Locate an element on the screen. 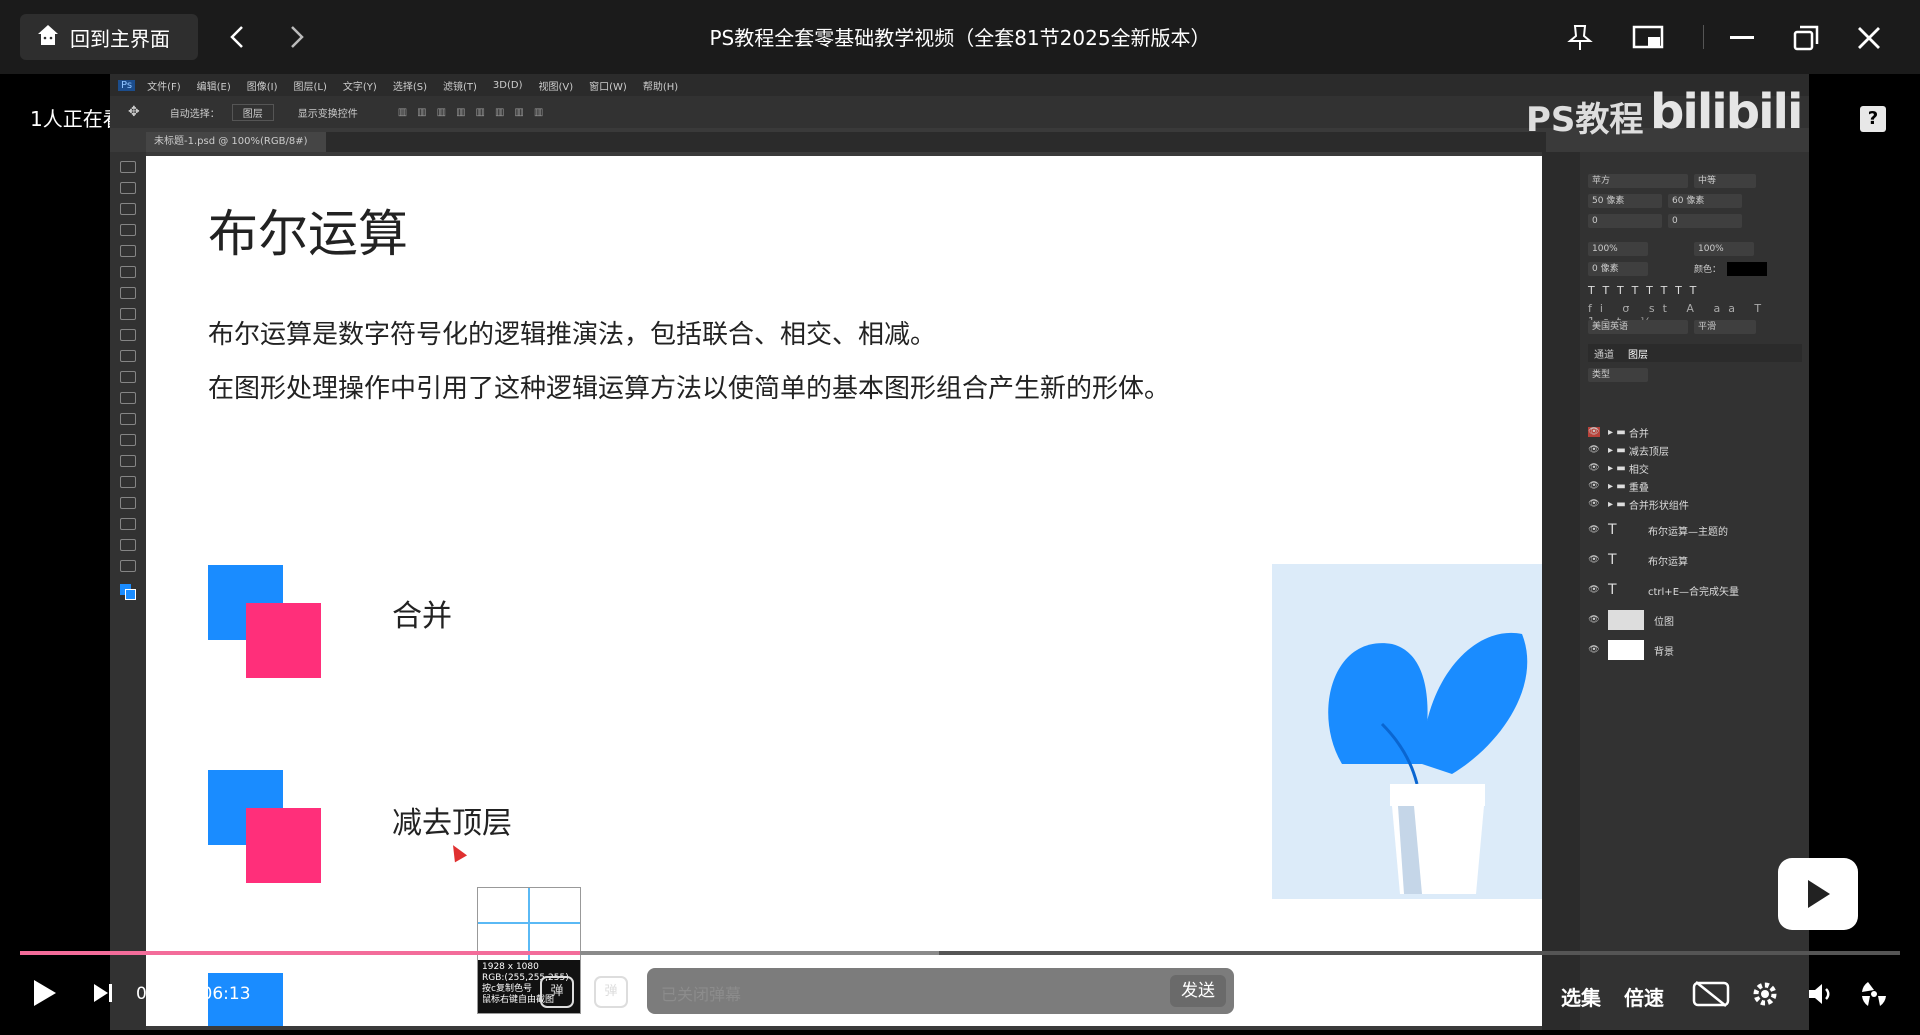 This screenshot has width=1920, height=1035. ps-menu-item: 文字(Y) is located at coordinates (359, 87).